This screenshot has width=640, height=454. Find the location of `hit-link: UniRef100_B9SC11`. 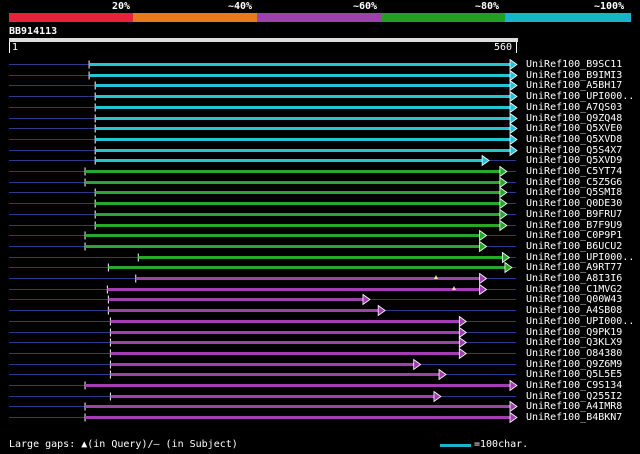

hit-link: UniRef100_B9SC11 is located at coordinates (574, 64).